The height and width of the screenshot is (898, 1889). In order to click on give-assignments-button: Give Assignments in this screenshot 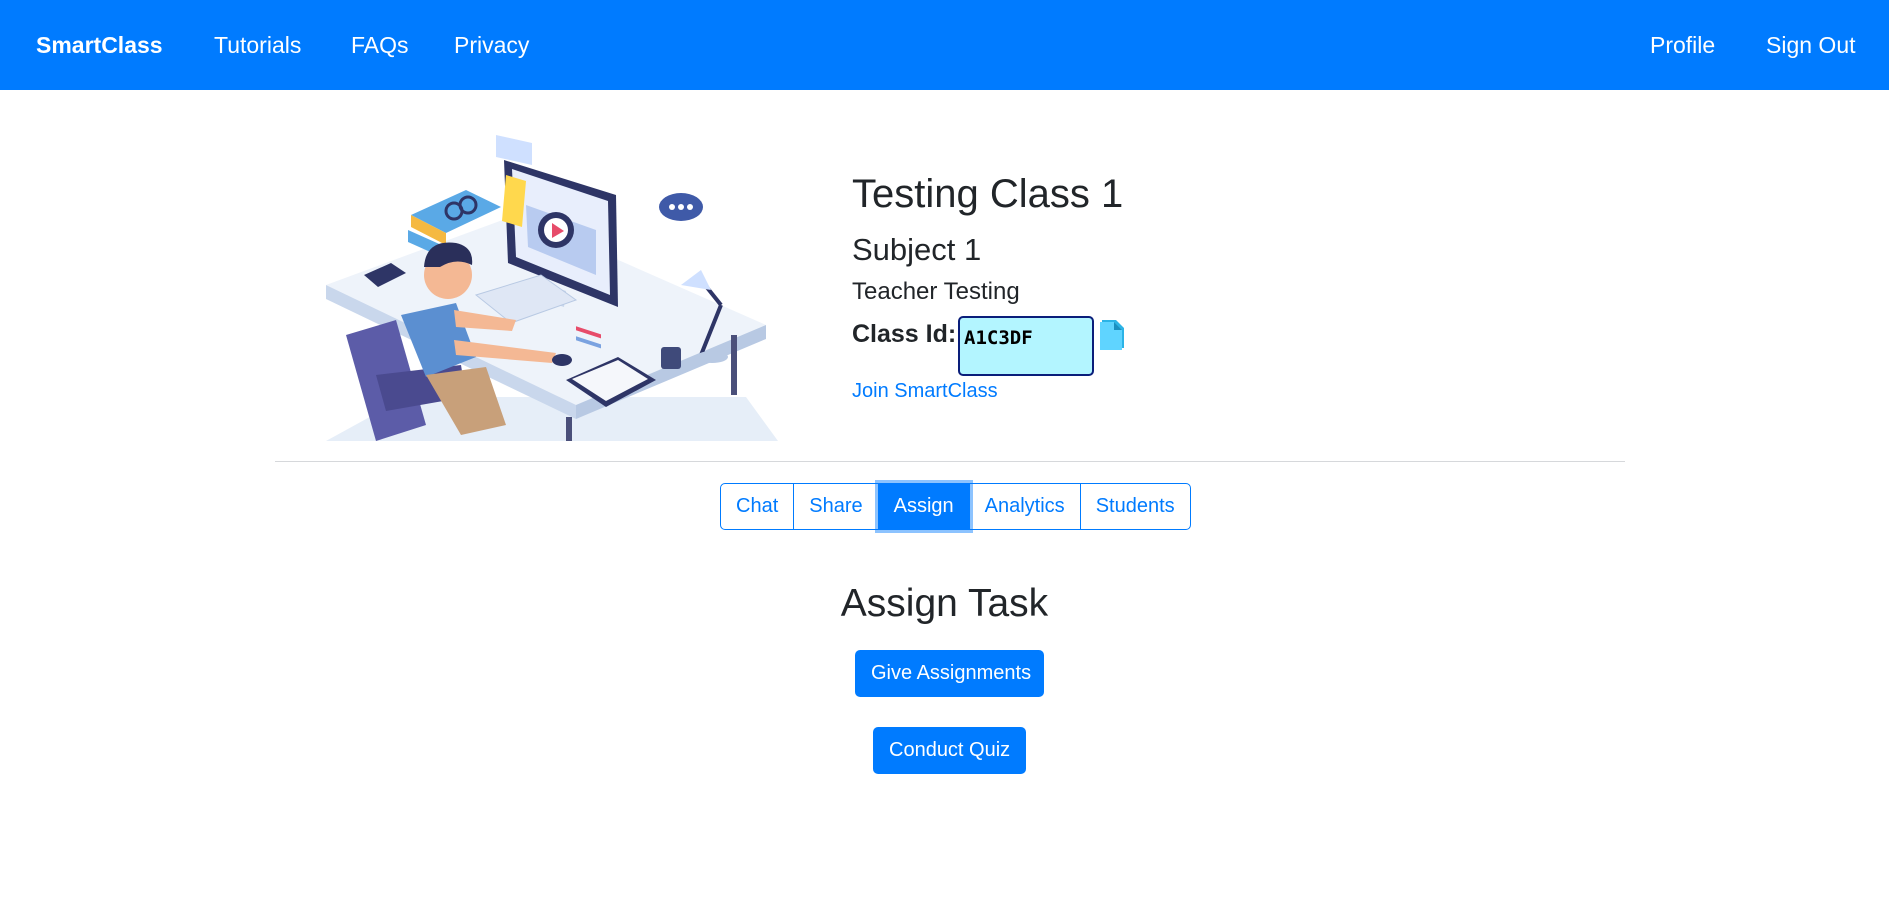, I will do `click(949, 673)`.